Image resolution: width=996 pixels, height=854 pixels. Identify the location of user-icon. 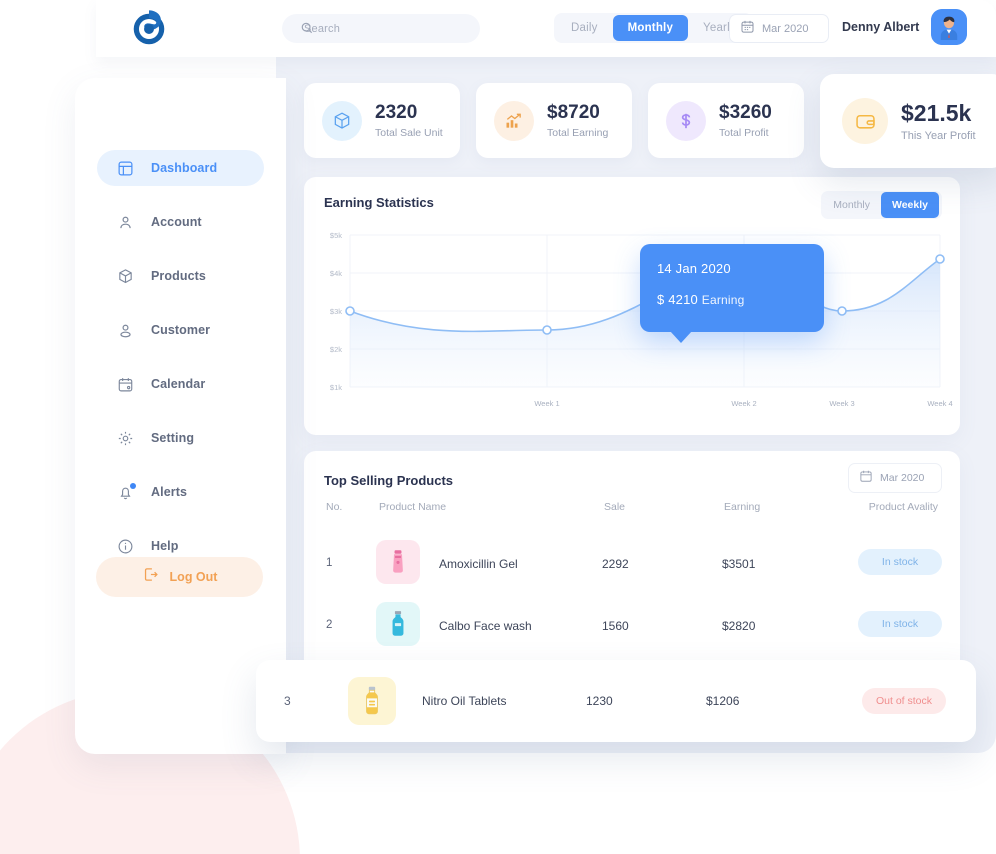
(125, 222).